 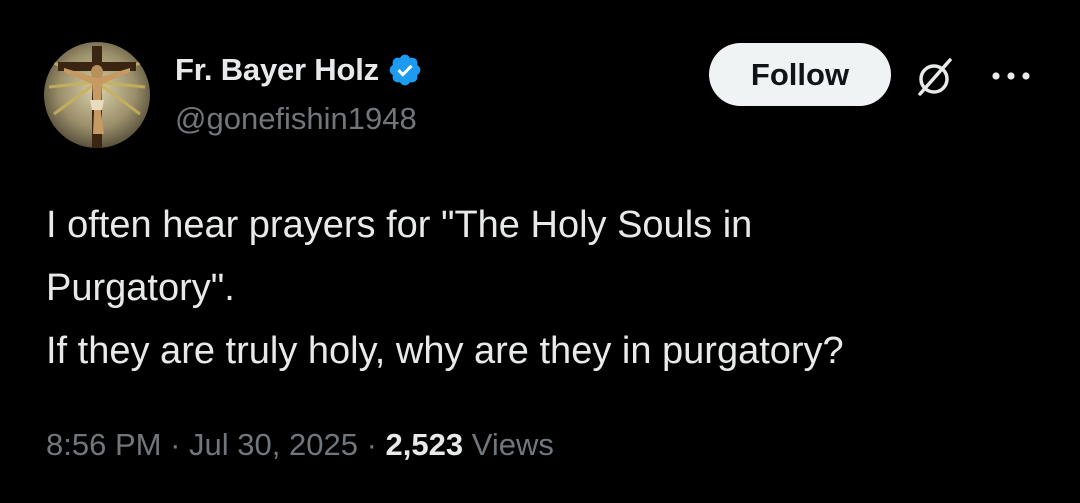 I want to click on grok-icon, so click(x=935, y=77).